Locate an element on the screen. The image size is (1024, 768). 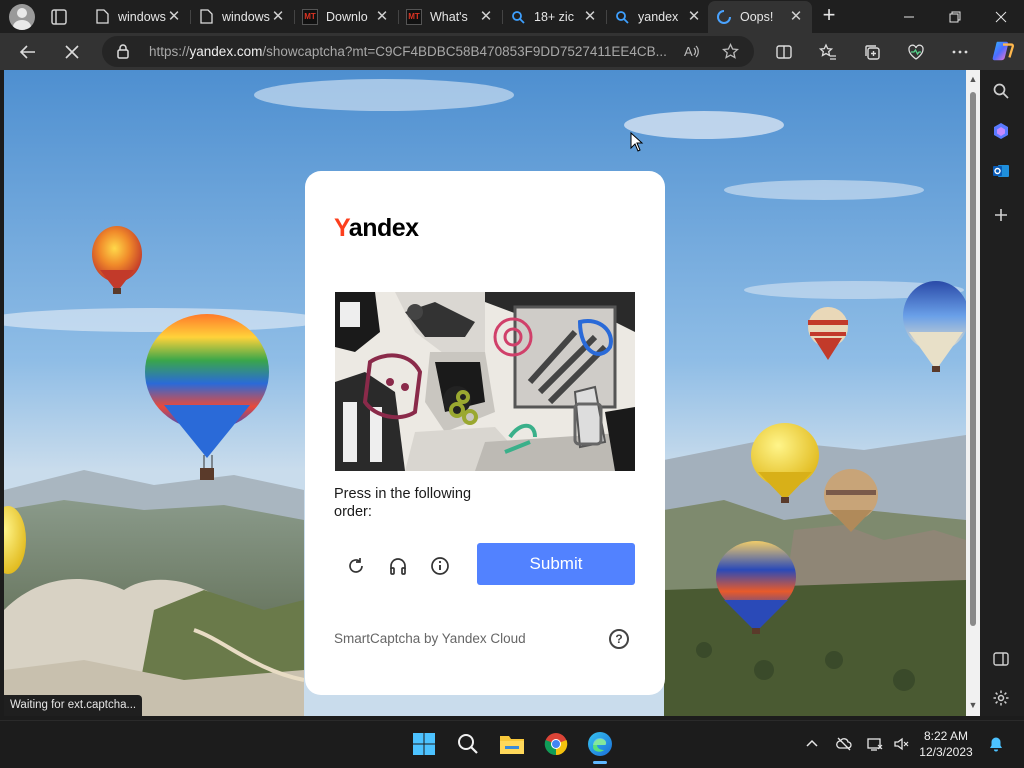
tab-title: yandex is located at coordinates (658, 16).